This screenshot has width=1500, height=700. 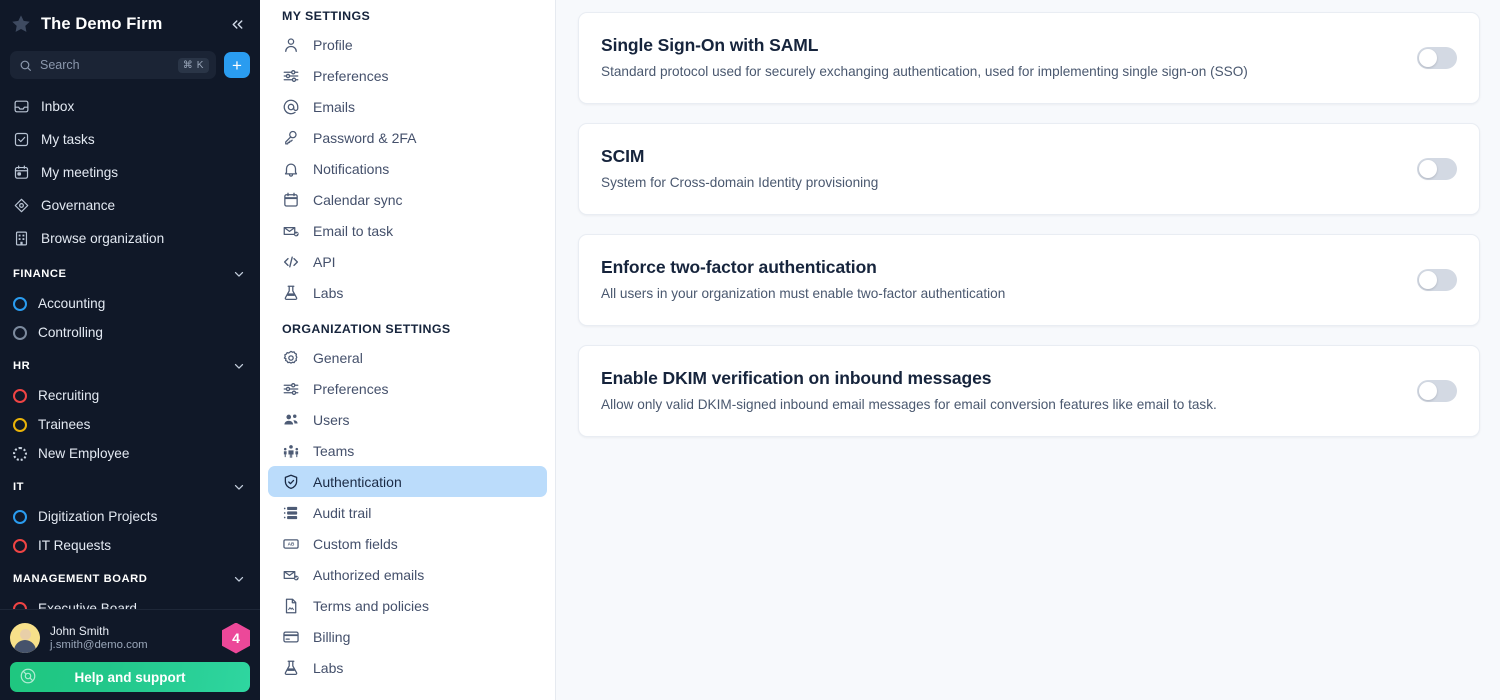 What do you see at coordinates (84, 453) in the screenshot?
I see `sidebar-item-label: New Employee` at bounding box center [84, 453].